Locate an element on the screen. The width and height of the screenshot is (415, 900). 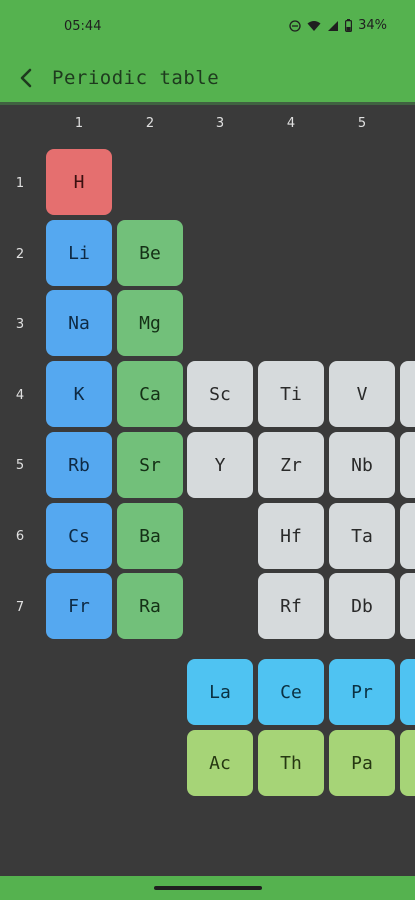
app-bar-divider is located at coordinates (207, 103).